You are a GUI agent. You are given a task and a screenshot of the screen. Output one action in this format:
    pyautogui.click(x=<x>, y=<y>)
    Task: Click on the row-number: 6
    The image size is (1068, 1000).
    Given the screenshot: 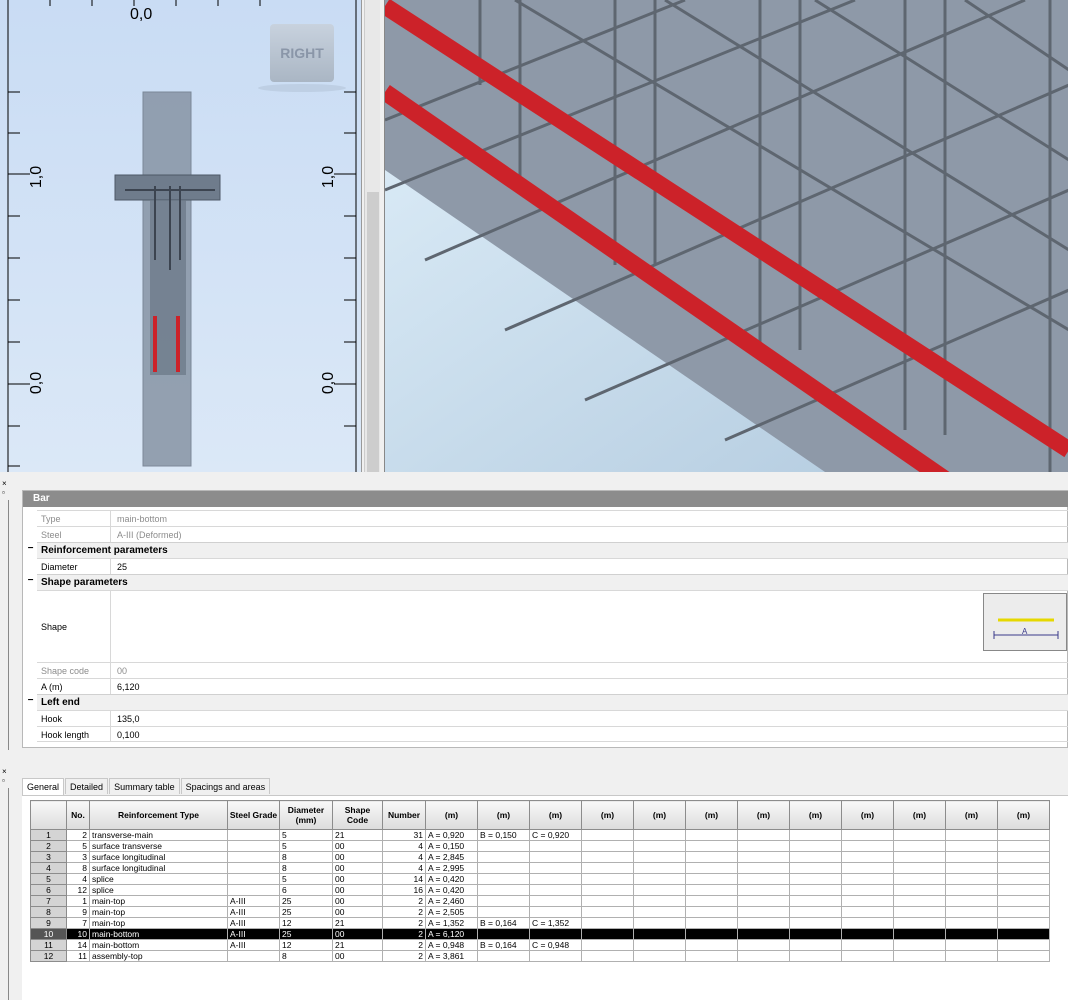 What is the action you would take?
    pyautogui.click(x=48, y=890)
    